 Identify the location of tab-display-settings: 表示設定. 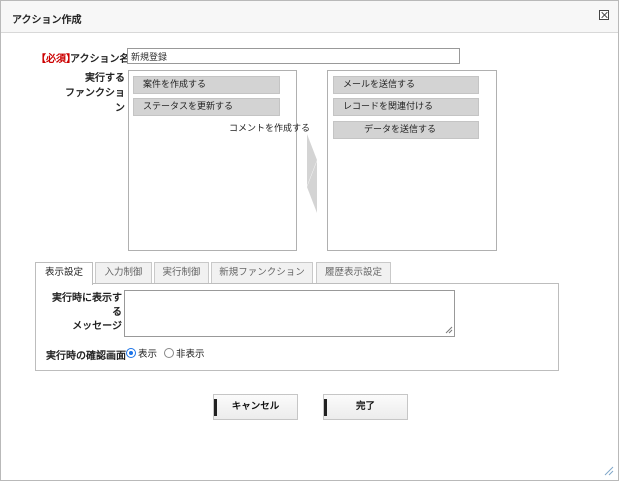
(64, 273).